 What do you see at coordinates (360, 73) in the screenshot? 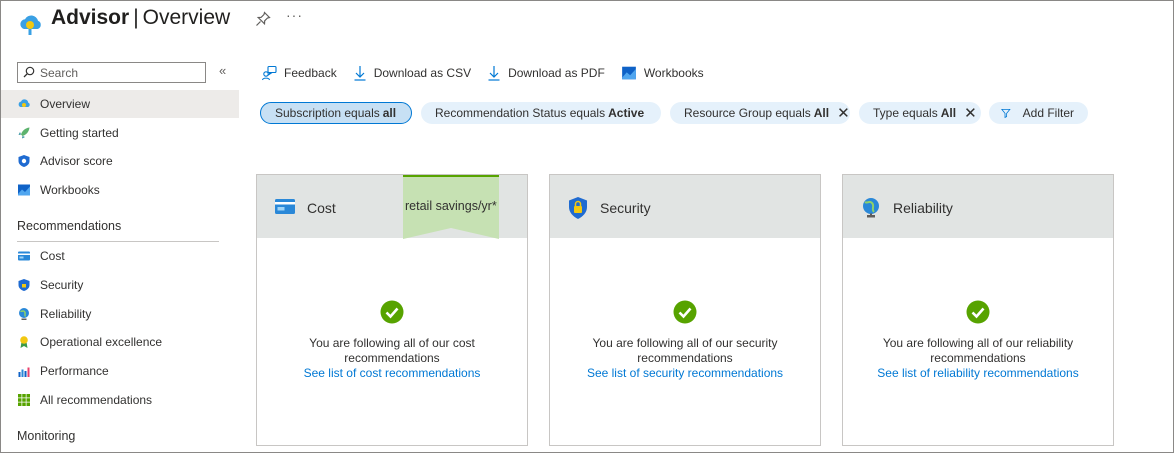
I see `download-icon` at bounding box center [360, 73].